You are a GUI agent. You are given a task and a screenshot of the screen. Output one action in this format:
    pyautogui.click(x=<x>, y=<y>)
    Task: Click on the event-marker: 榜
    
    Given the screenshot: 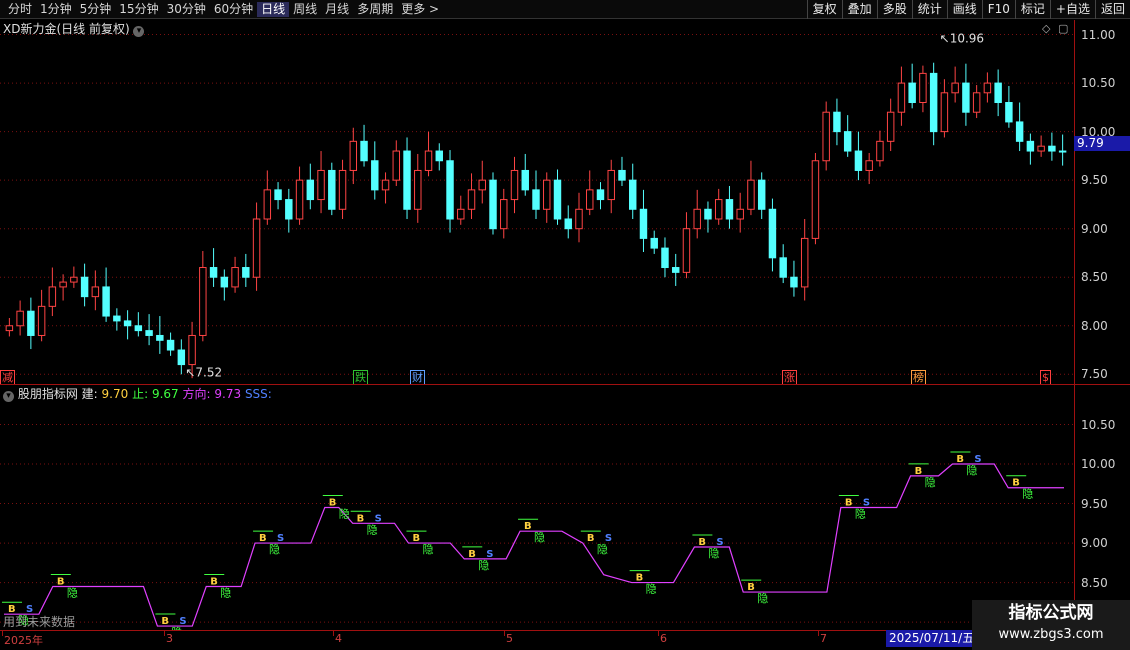 What is the action you would take?
    pyautogui.click(x=918, y=377)
    